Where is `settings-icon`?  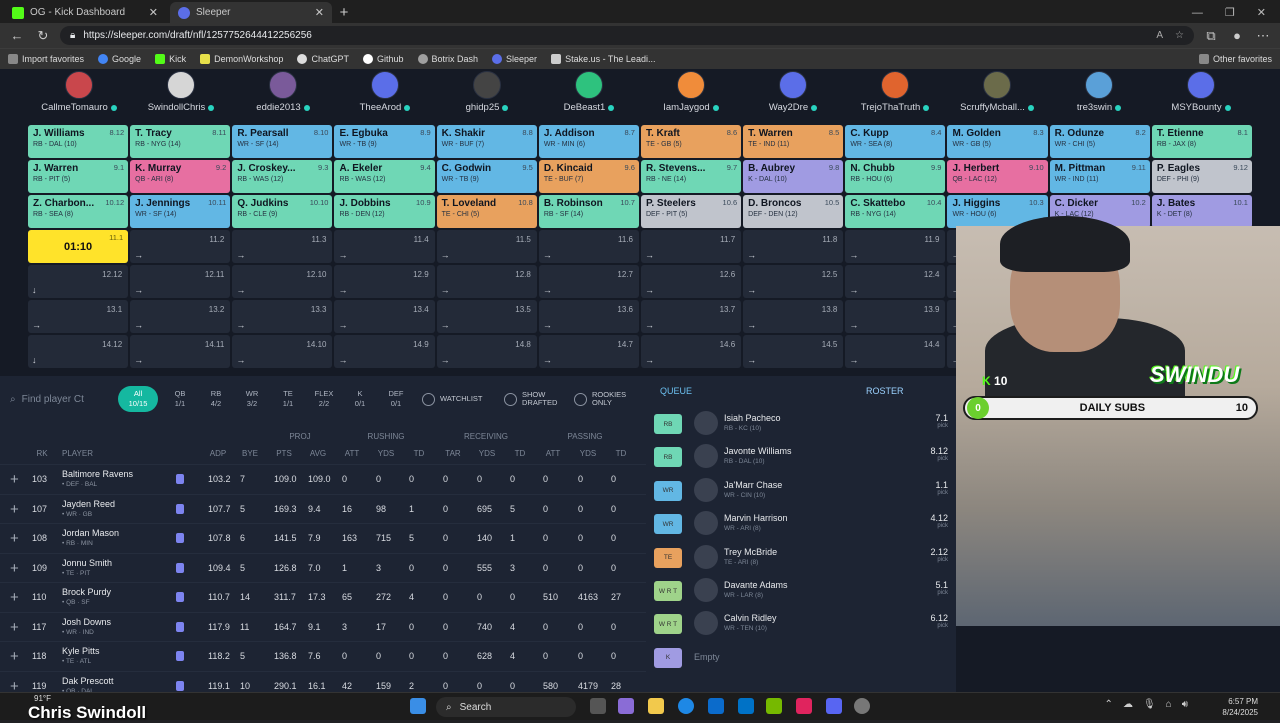
settings-icon is located at coordinates (862, 706).